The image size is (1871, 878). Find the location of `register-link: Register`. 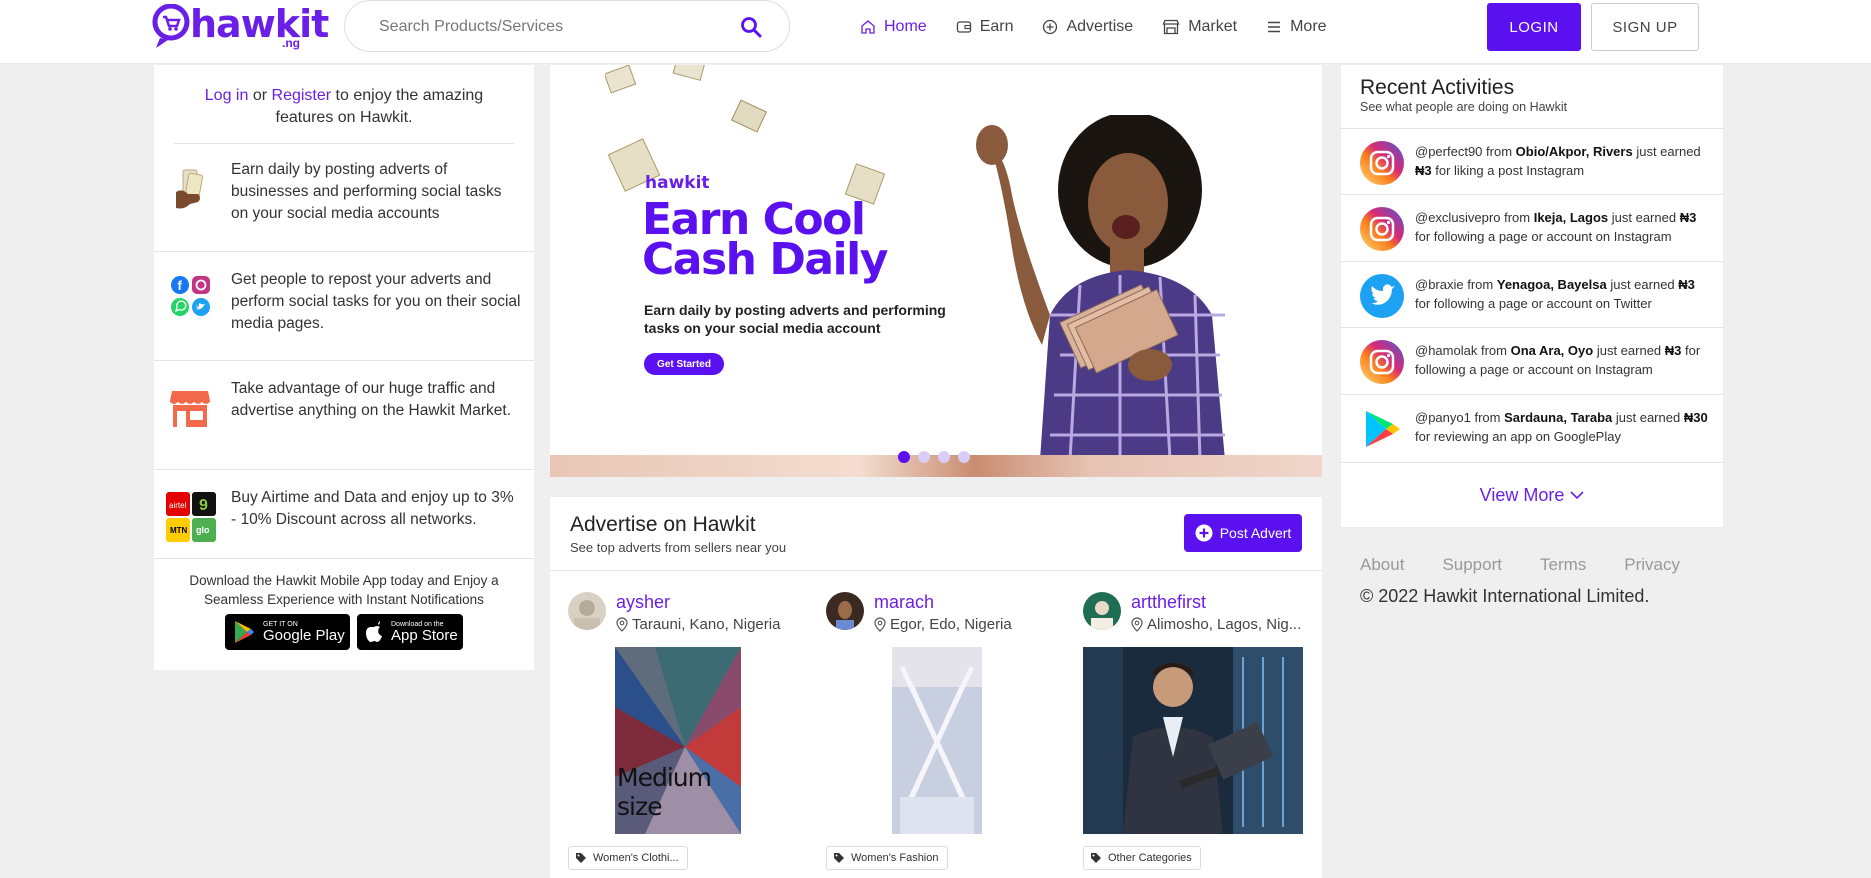

register-link: Register is located at coordinates (302, 95).